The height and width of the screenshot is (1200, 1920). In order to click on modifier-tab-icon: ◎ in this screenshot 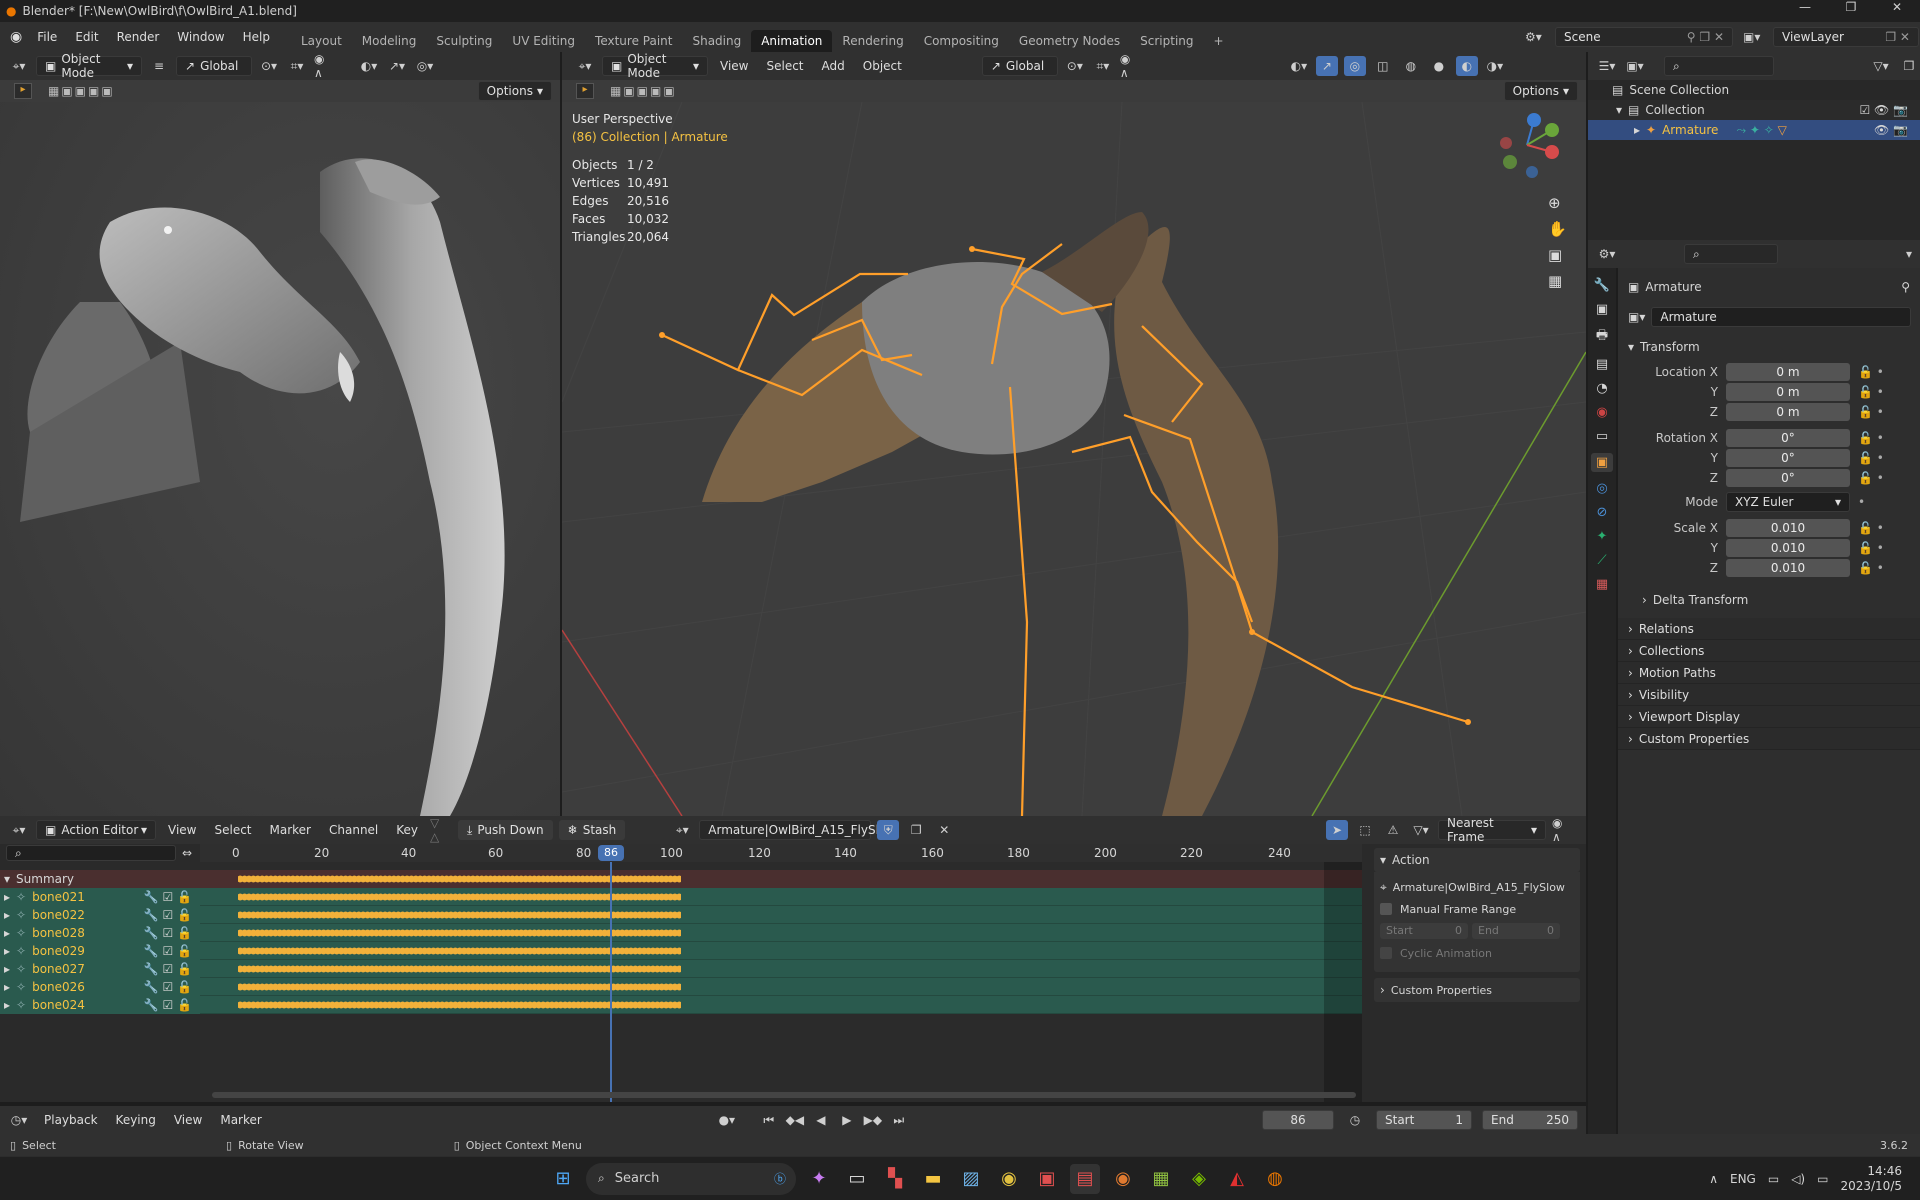, I will do `click(1601, 488)`.